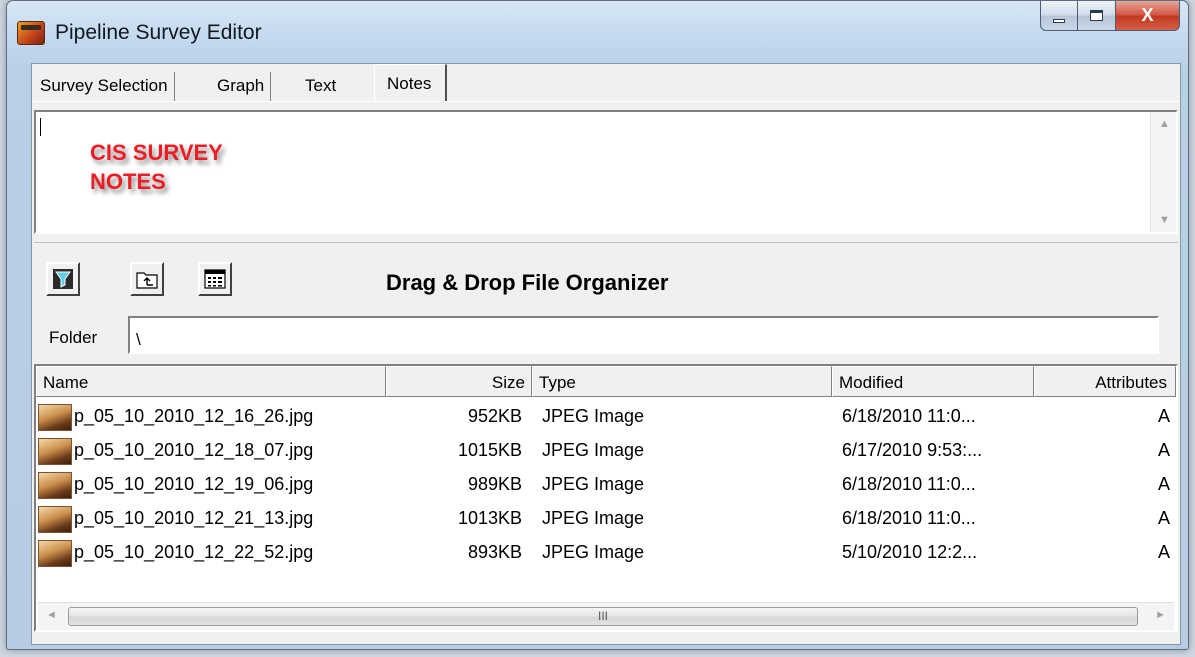 Image resolution: width=1195 pixels, height=657 pixels. I want to click on file-size: 893KB, so click(494, 552).